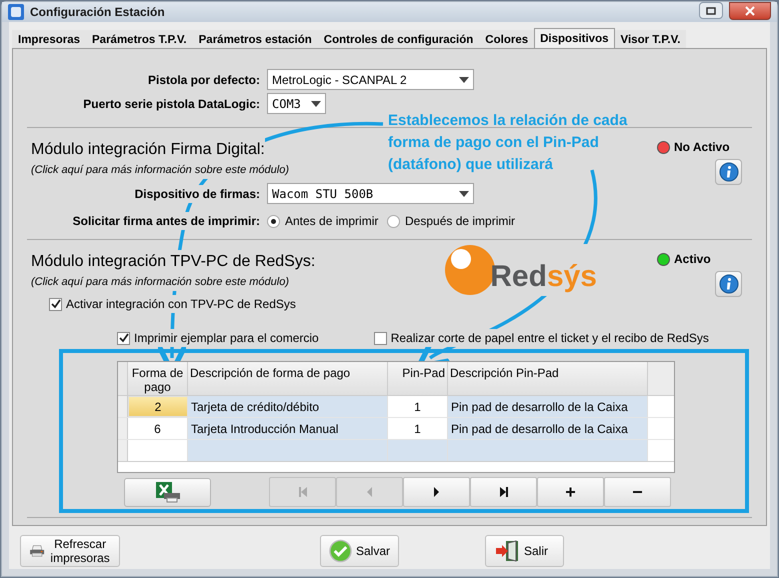  Describe the element at coordinates (49, 39) in the screenshot. I see `tab: Impresoras` at that location.